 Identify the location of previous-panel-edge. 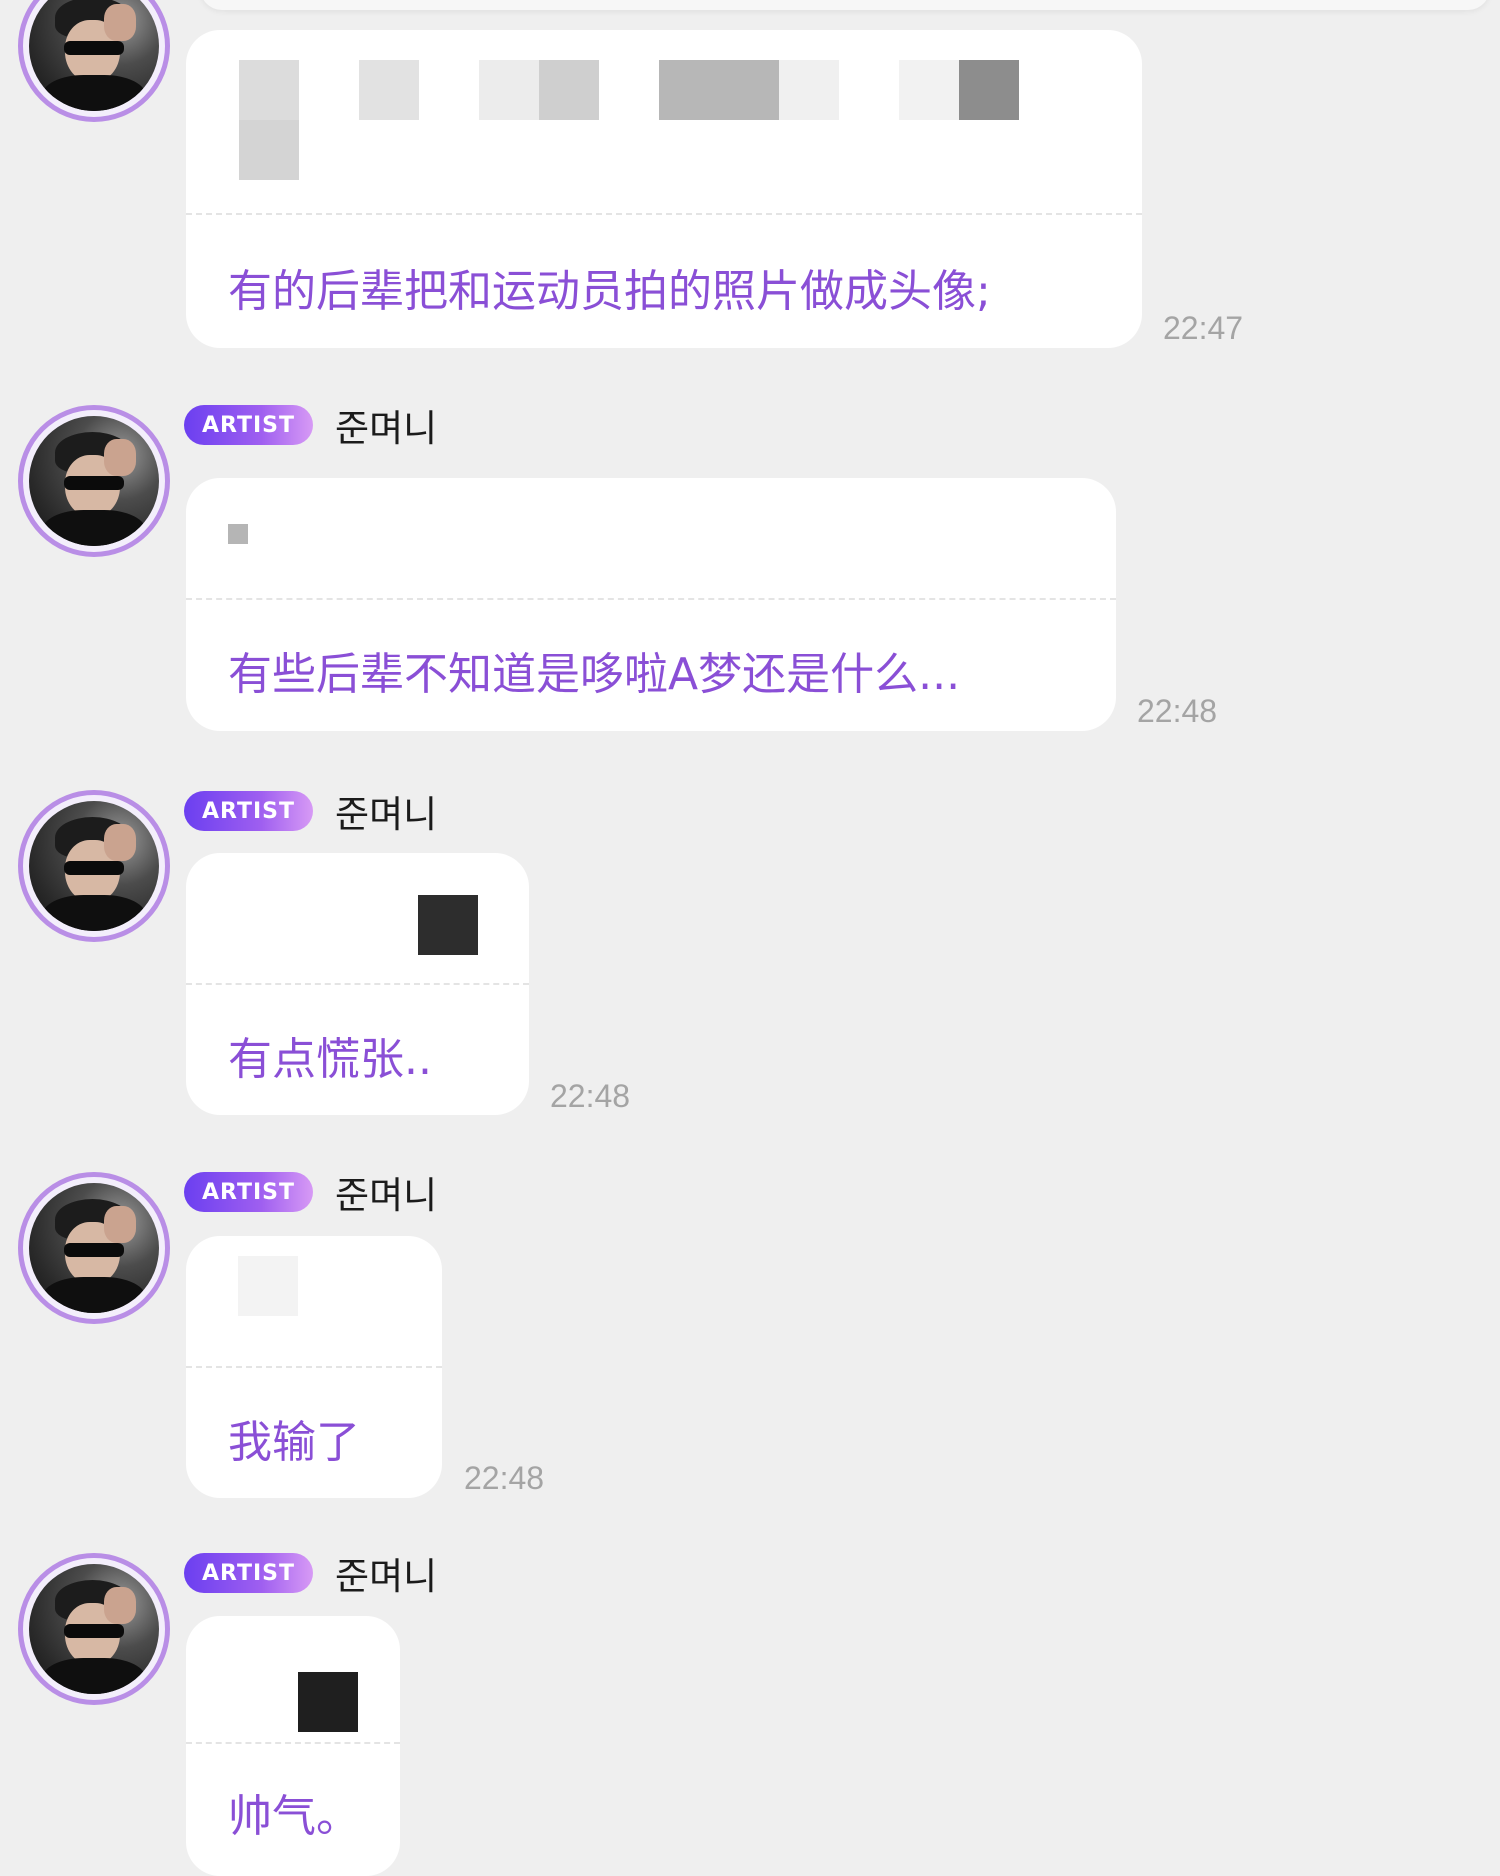
(845, 5).